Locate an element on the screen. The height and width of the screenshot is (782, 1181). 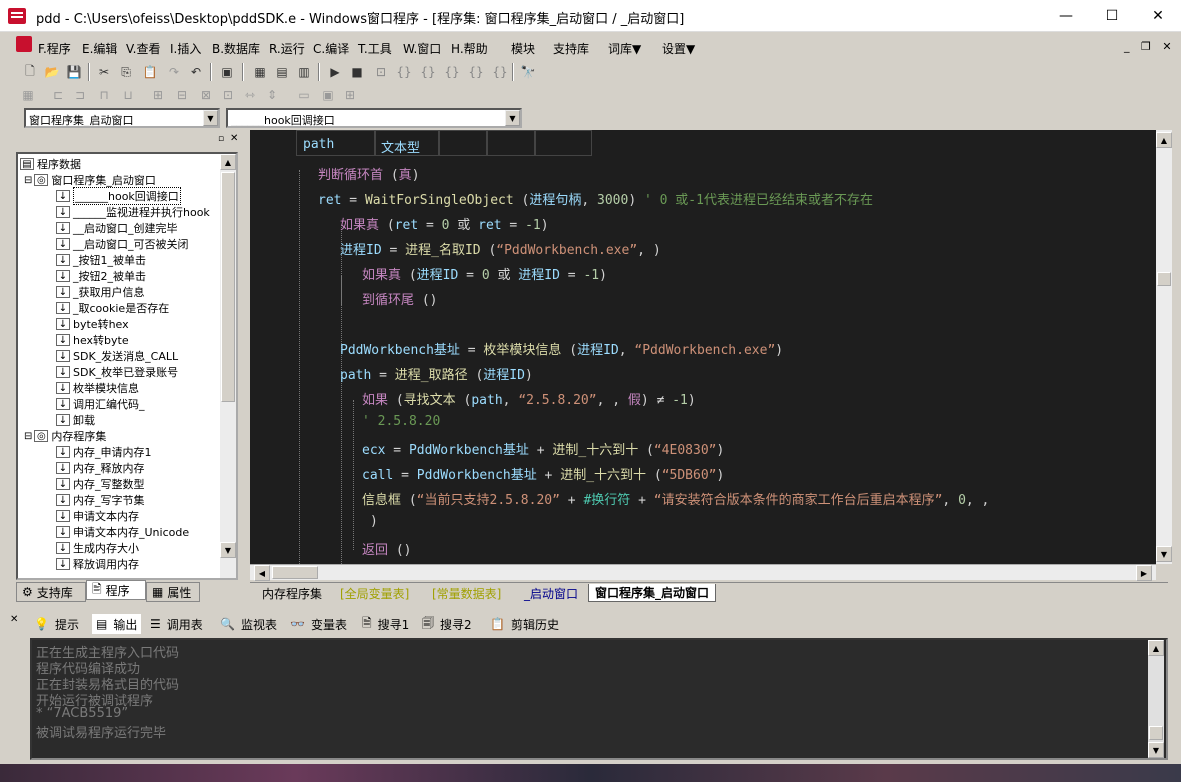
tree-root: ▤ 程序数据 is located at coordinates (50, 164).